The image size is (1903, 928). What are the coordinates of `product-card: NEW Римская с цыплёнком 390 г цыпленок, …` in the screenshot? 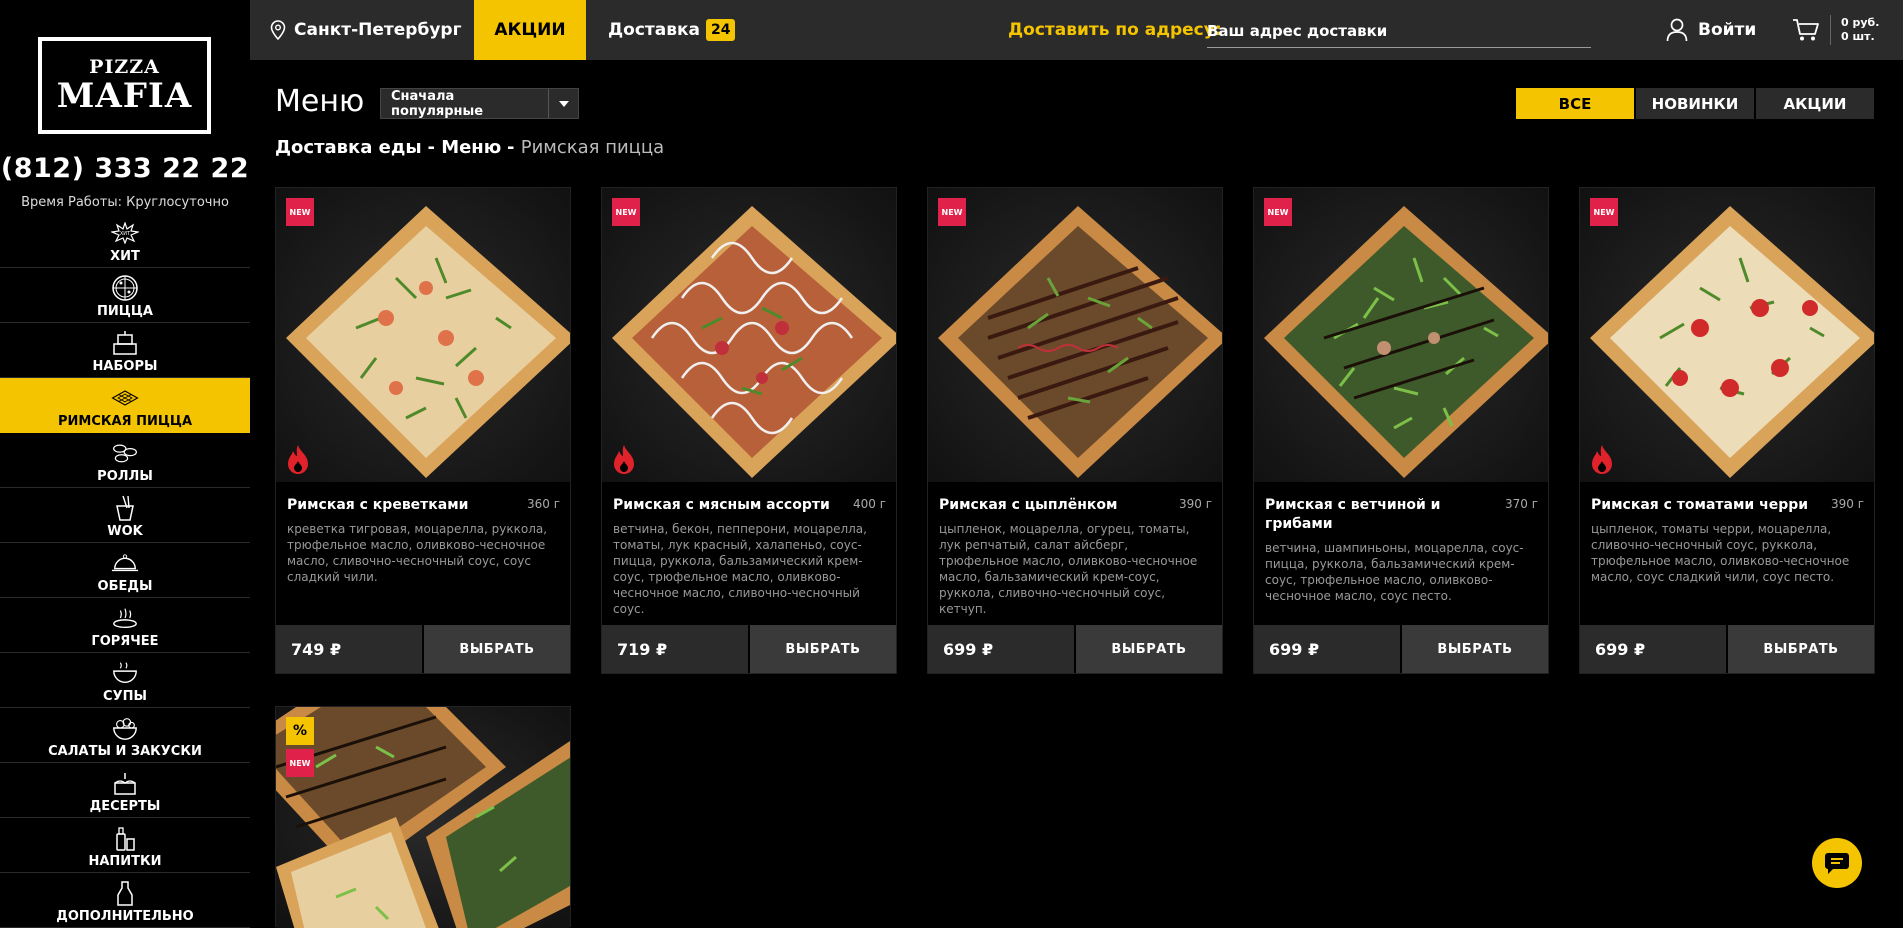 It's located at (1075, 430).